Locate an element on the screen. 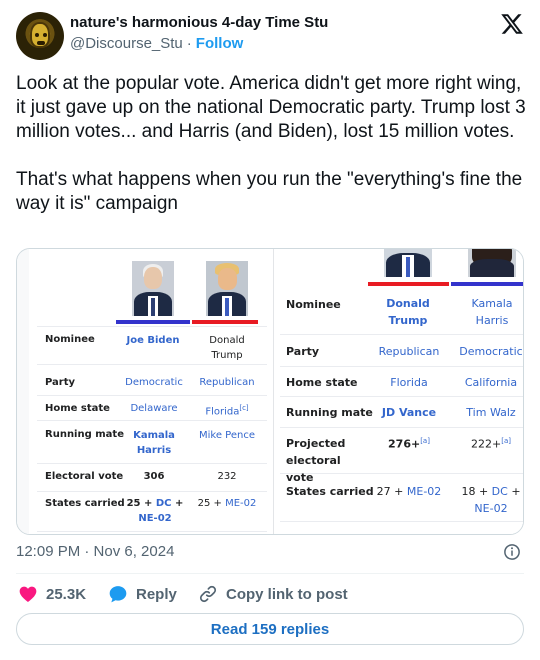 Image resolution: width=540 pixels, height=660 pixels. row-label-electoral-vote: Electoral vote is located at coordinates (84, 476).